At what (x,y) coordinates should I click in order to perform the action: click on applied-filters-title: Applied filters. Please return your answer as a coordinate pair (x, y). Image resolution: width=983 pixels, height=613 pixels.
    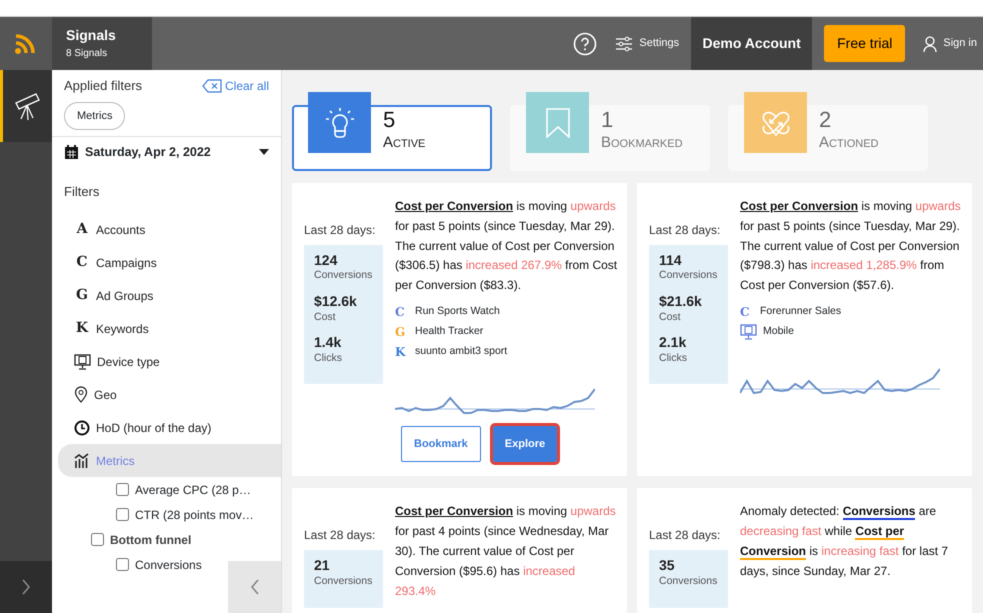
    Looking at the image, I should click on (103, 86).